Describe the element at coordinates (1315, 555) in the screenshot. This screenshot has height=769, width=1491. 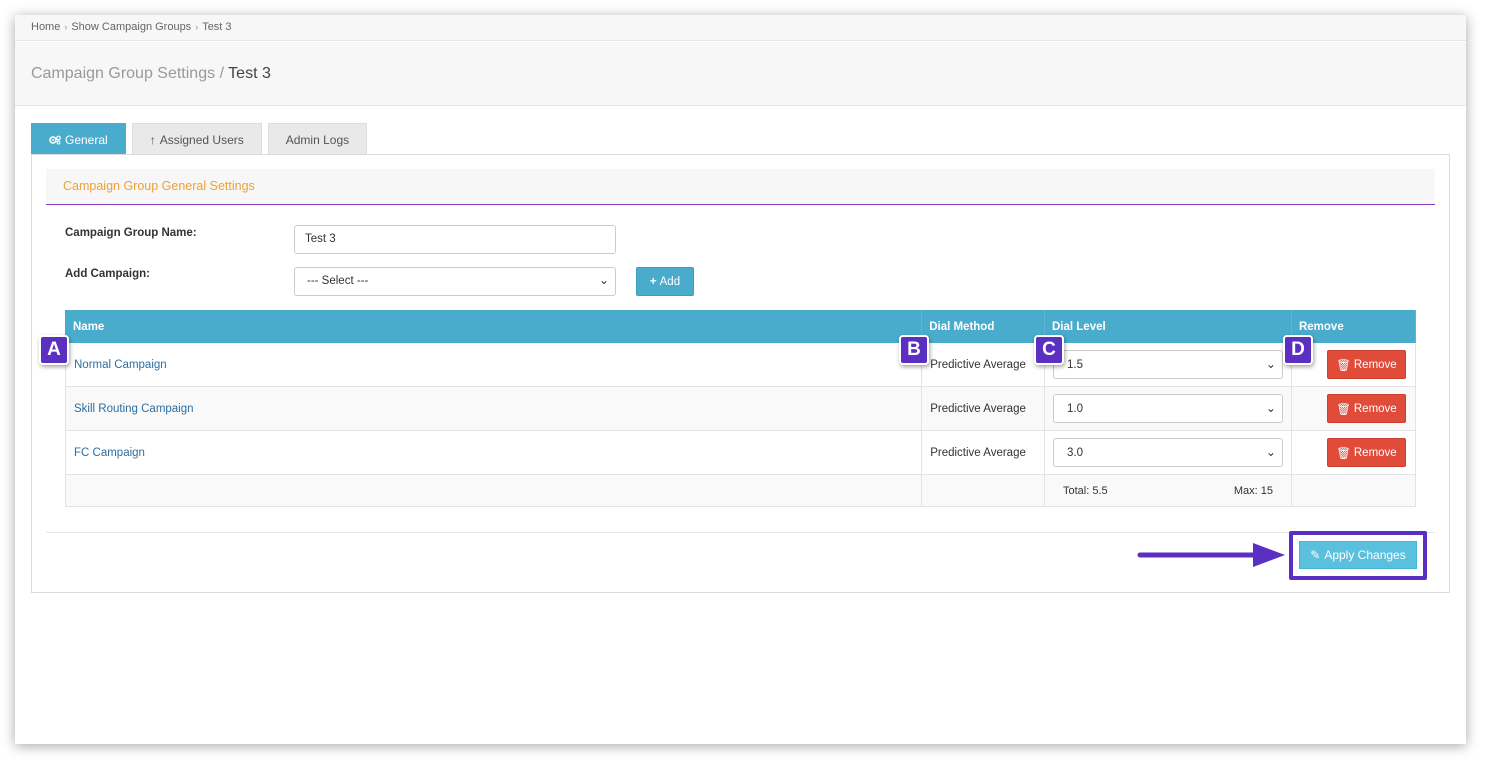
I see `edit-icon: ✎` at that location.